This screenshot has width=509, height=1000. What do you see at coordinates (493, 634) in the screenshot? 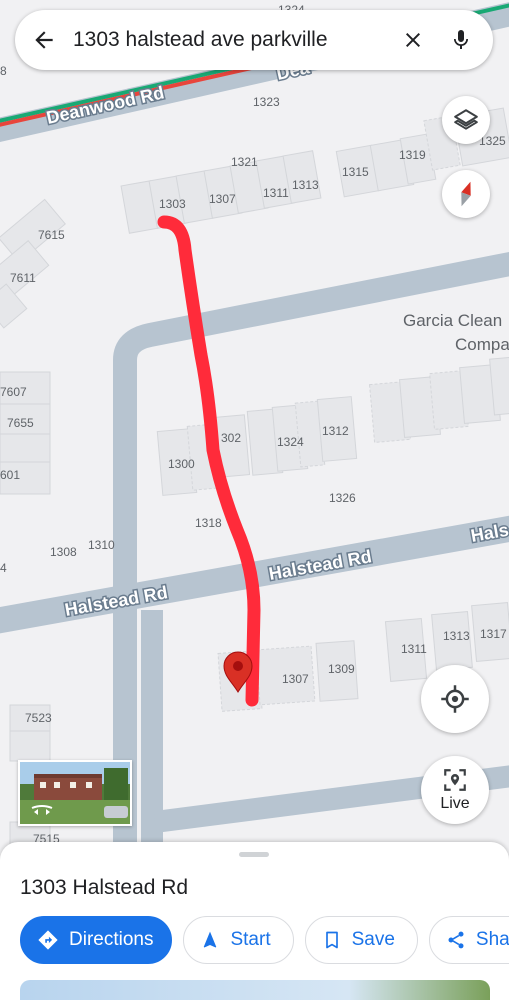
I see `house-number: 1317` at bounding box center [493, 634].